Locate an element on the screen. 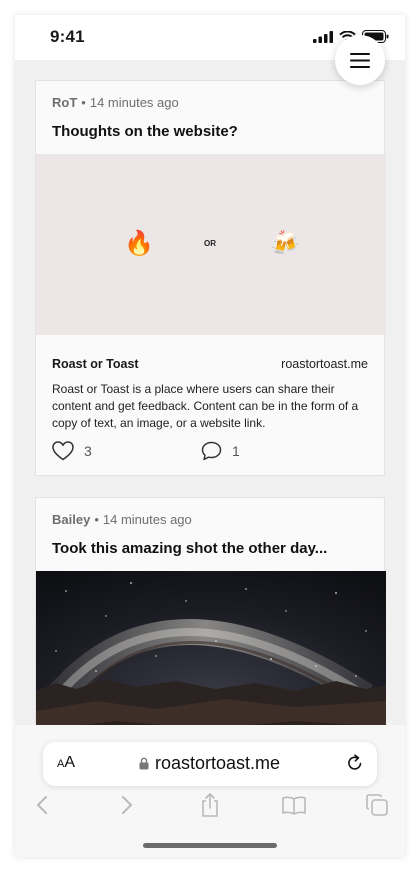 Image resolution: width=420 pixels, height=874 pixels. back-button is located at coordinates (42, 805).